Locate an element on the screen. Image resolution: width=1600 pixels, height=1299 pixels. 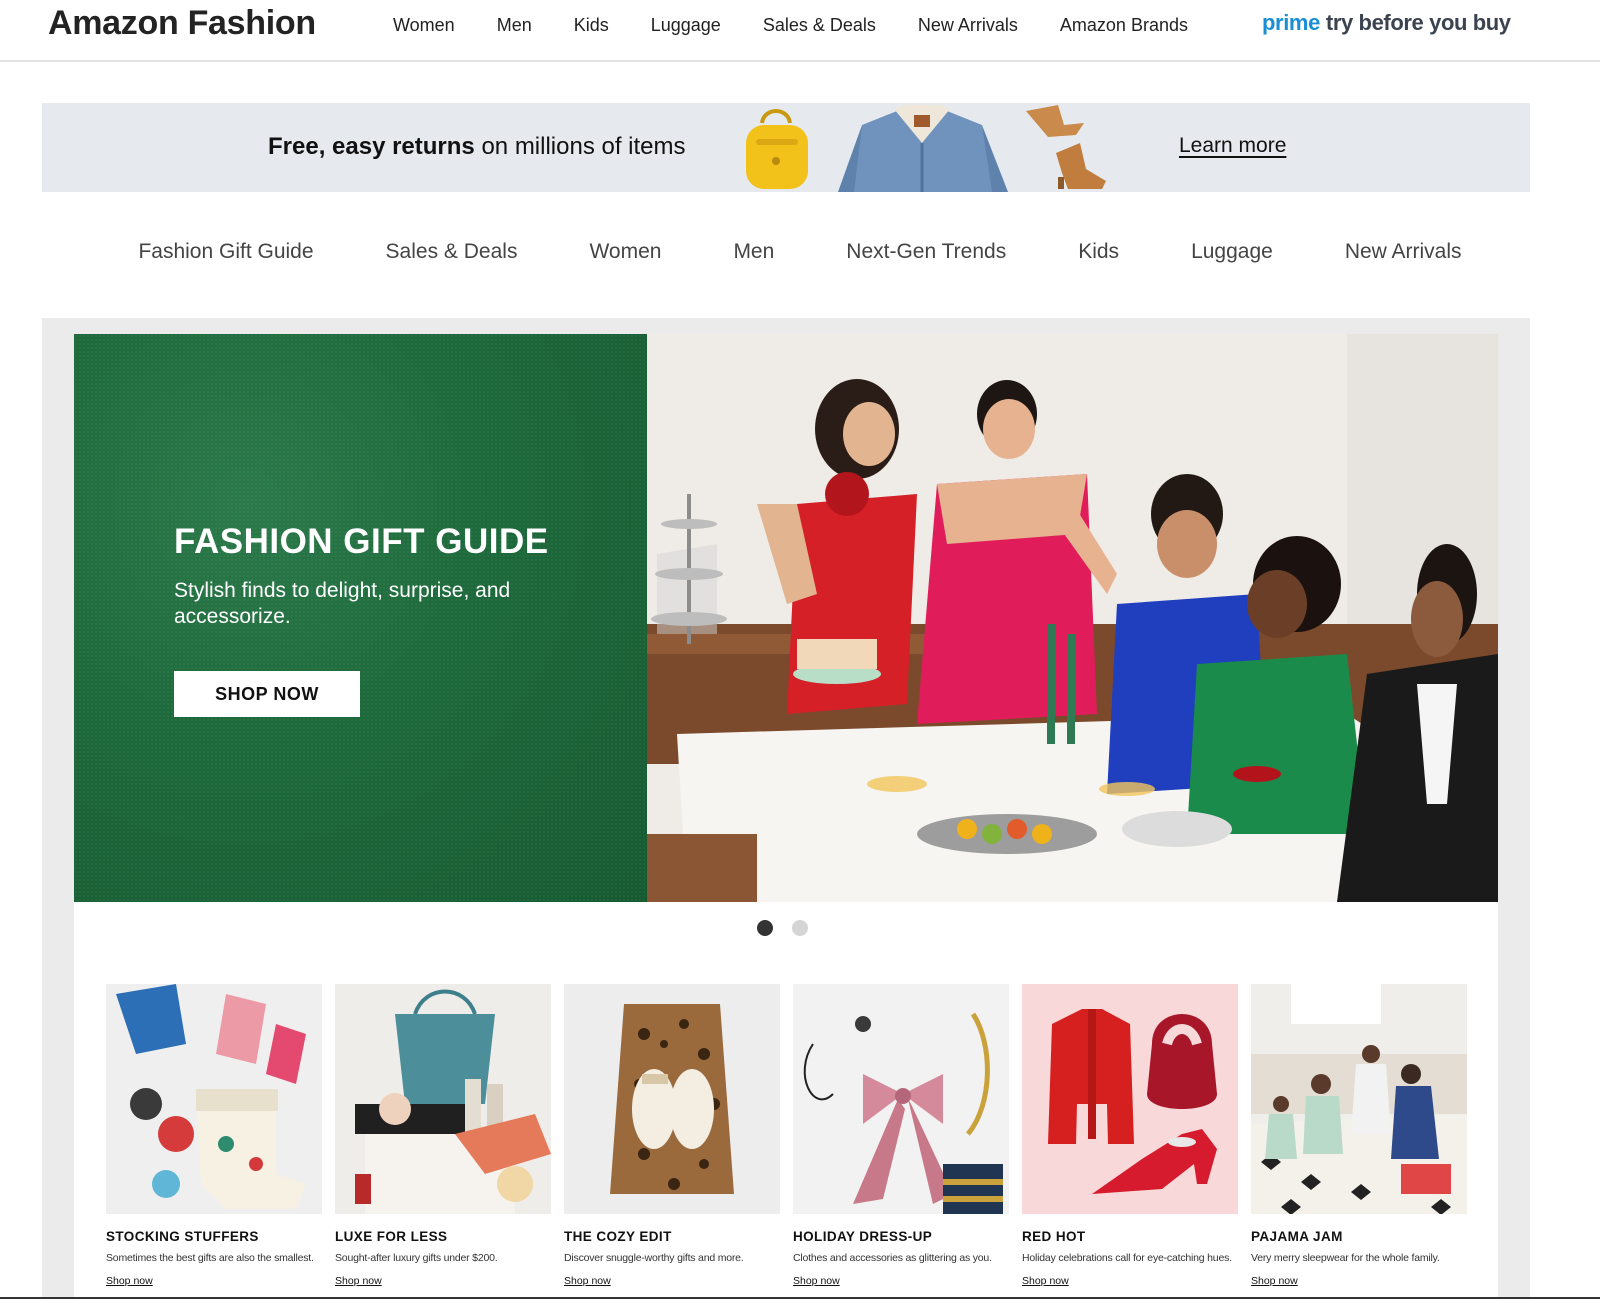
cozy-edit-image is located at coordinates (672, 1099).